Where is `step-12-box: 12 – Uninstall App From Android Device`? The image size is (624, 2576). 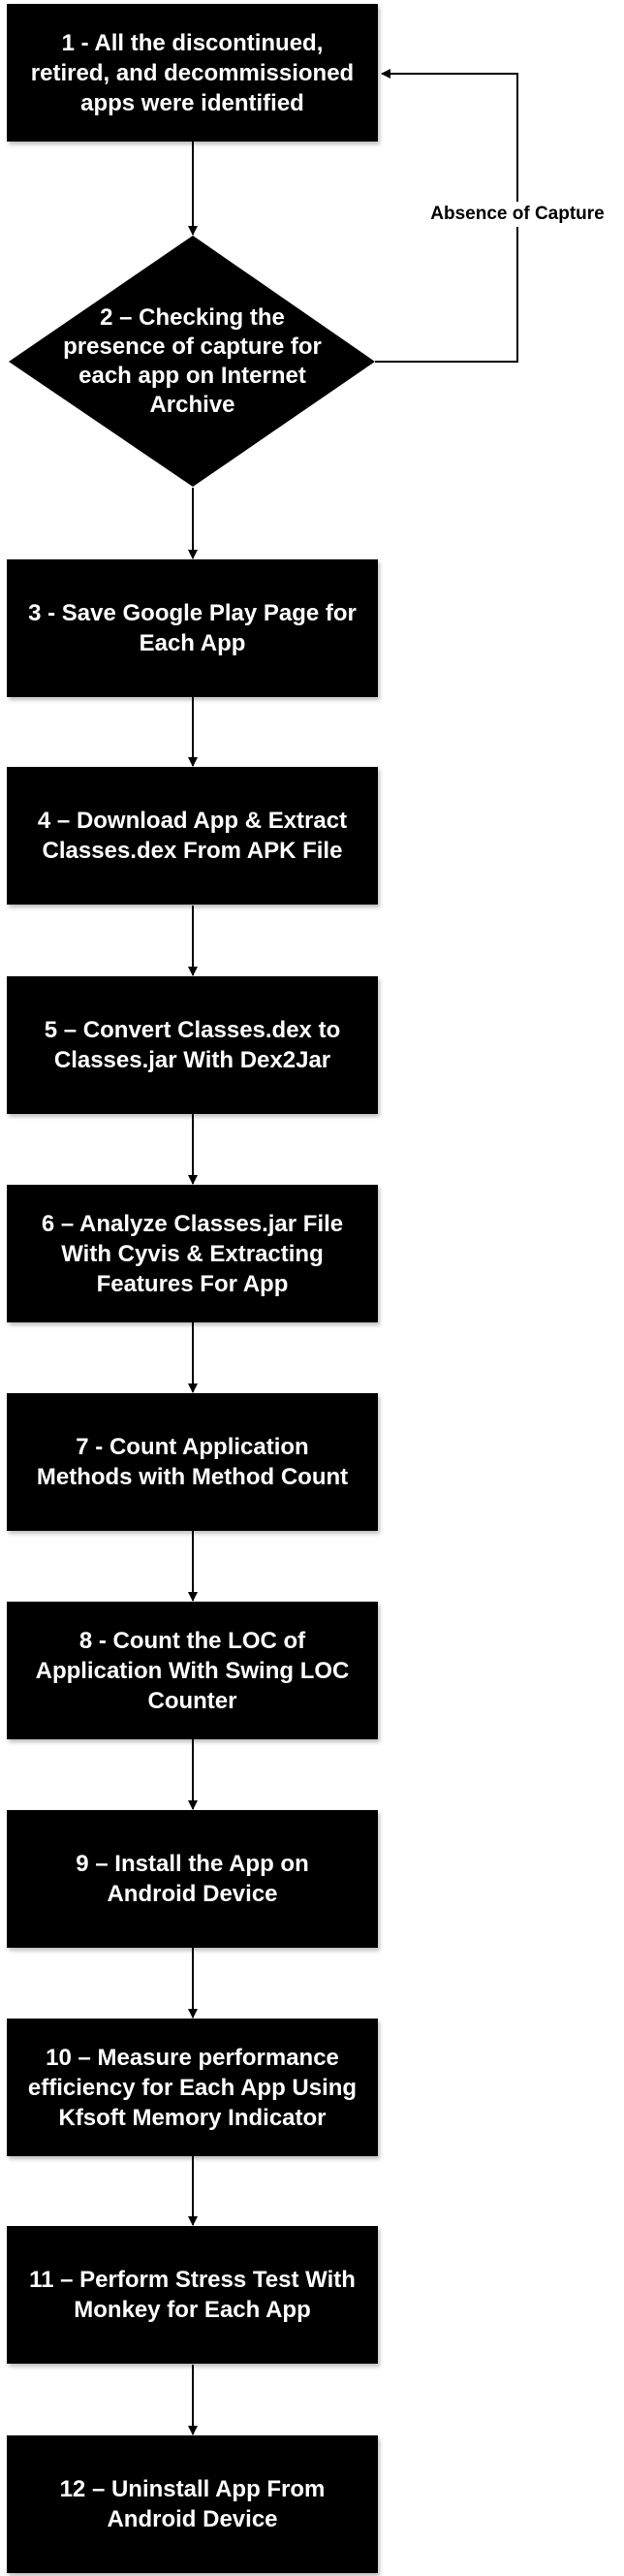 step-12-box: 12 – Uninstall App From Android Device is located at coordinates (193, 2504).